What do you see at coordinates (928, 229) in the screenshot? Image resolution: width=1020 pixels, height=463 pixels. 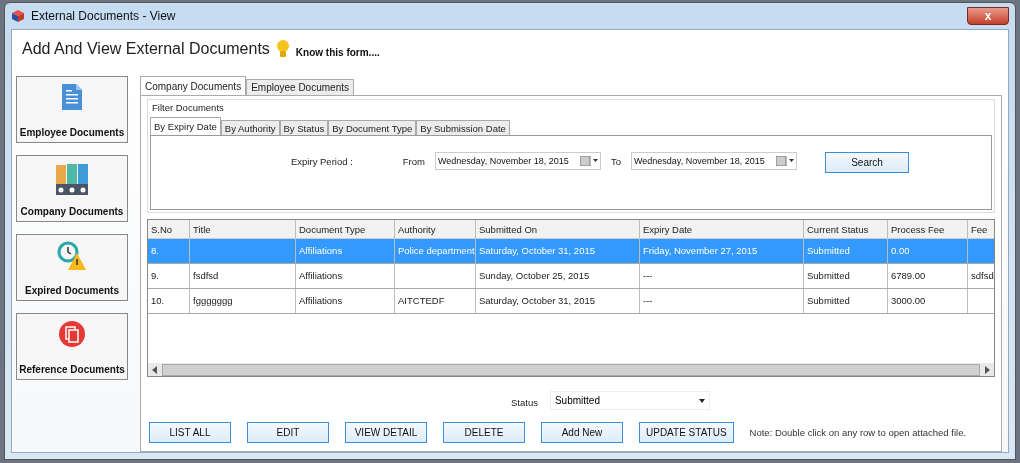 I see `column-header: Process Fee` at bounding box center [928, 229].